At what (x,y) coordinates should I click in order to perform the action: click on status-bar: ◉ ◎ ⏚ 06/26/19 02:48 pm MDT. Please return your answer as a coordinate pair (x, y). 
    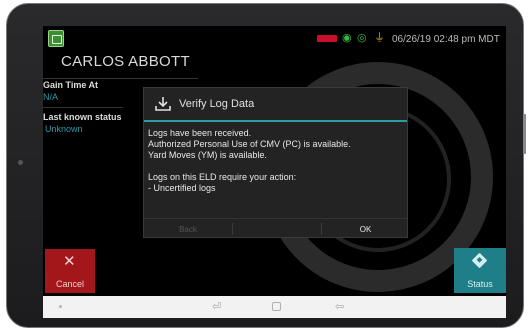
    Looking at the image, I should click on (274, 39).